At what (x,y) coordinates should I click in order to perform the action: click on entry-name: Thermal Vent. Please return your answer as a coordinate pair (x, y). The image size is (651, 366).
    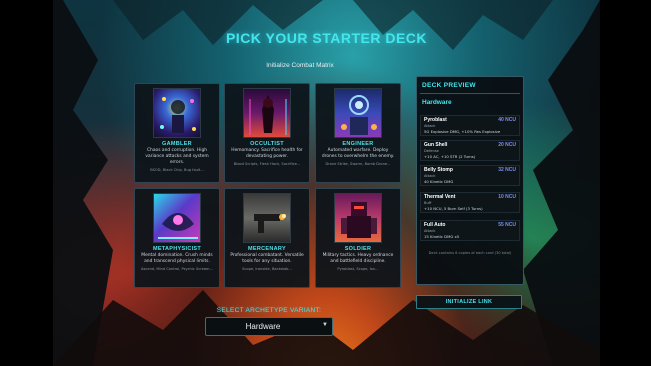
    Looking at the image, I should click on (440, 197).